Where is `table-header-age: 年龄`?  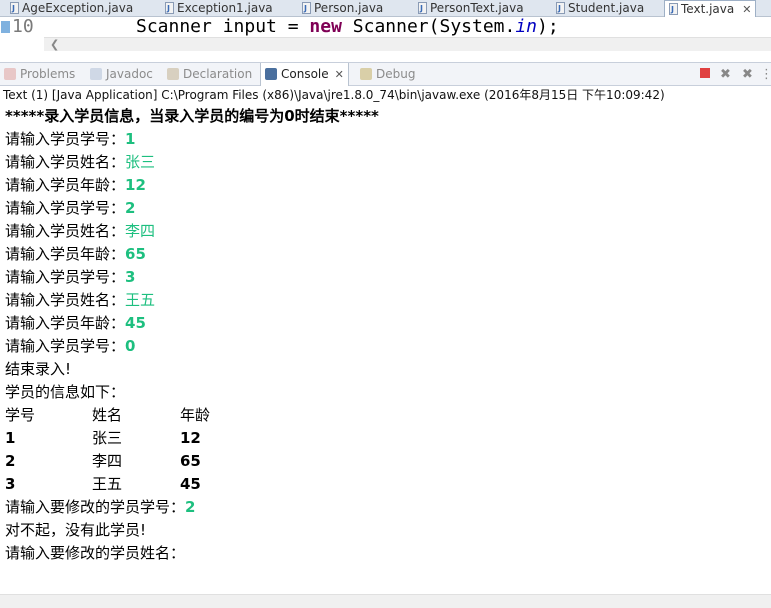
table-header-age: 年龄 is located at coordinates (195, 415).